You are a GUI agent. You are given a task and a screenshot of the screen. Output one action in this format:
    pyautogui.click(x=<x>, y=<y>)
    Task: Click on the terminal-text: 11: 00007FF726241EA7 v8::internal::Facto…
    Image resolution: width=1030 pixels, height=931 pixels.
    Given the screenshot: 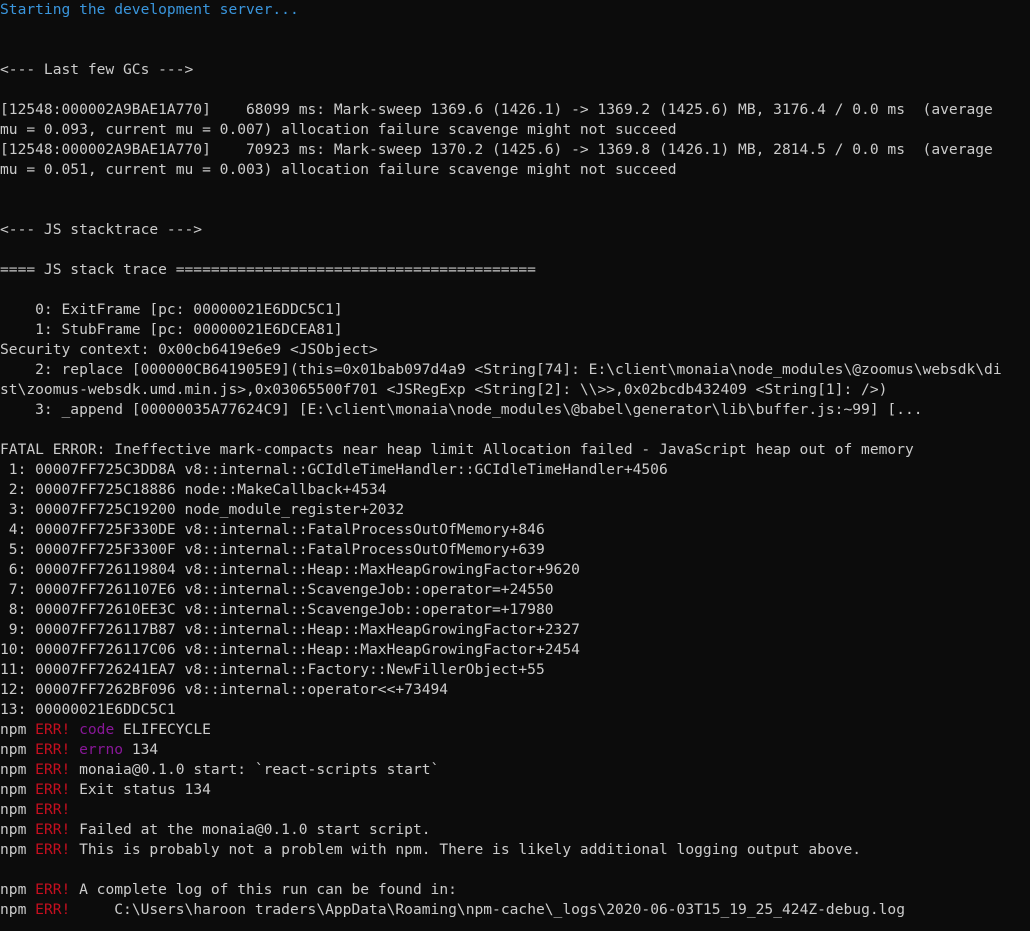 What is the action you would take?
    pyautogui.click(x=272, y=669)
    